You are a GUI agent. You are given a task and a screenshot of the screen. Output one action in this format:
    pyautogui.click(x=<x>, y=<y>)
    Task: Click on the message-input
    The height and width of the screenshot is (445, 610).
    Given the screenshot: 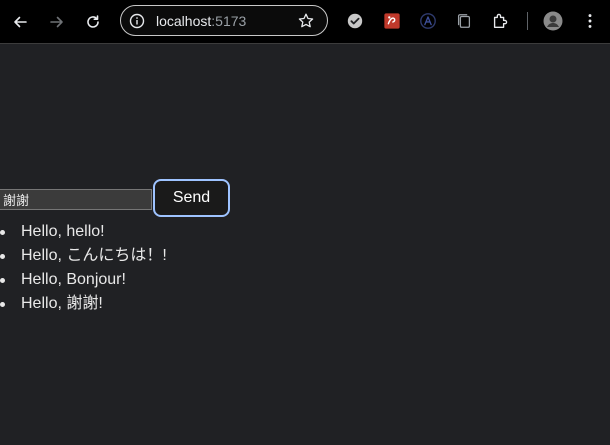 What is the action you would take?
    pyautogui.click(x=76, y=199)
    